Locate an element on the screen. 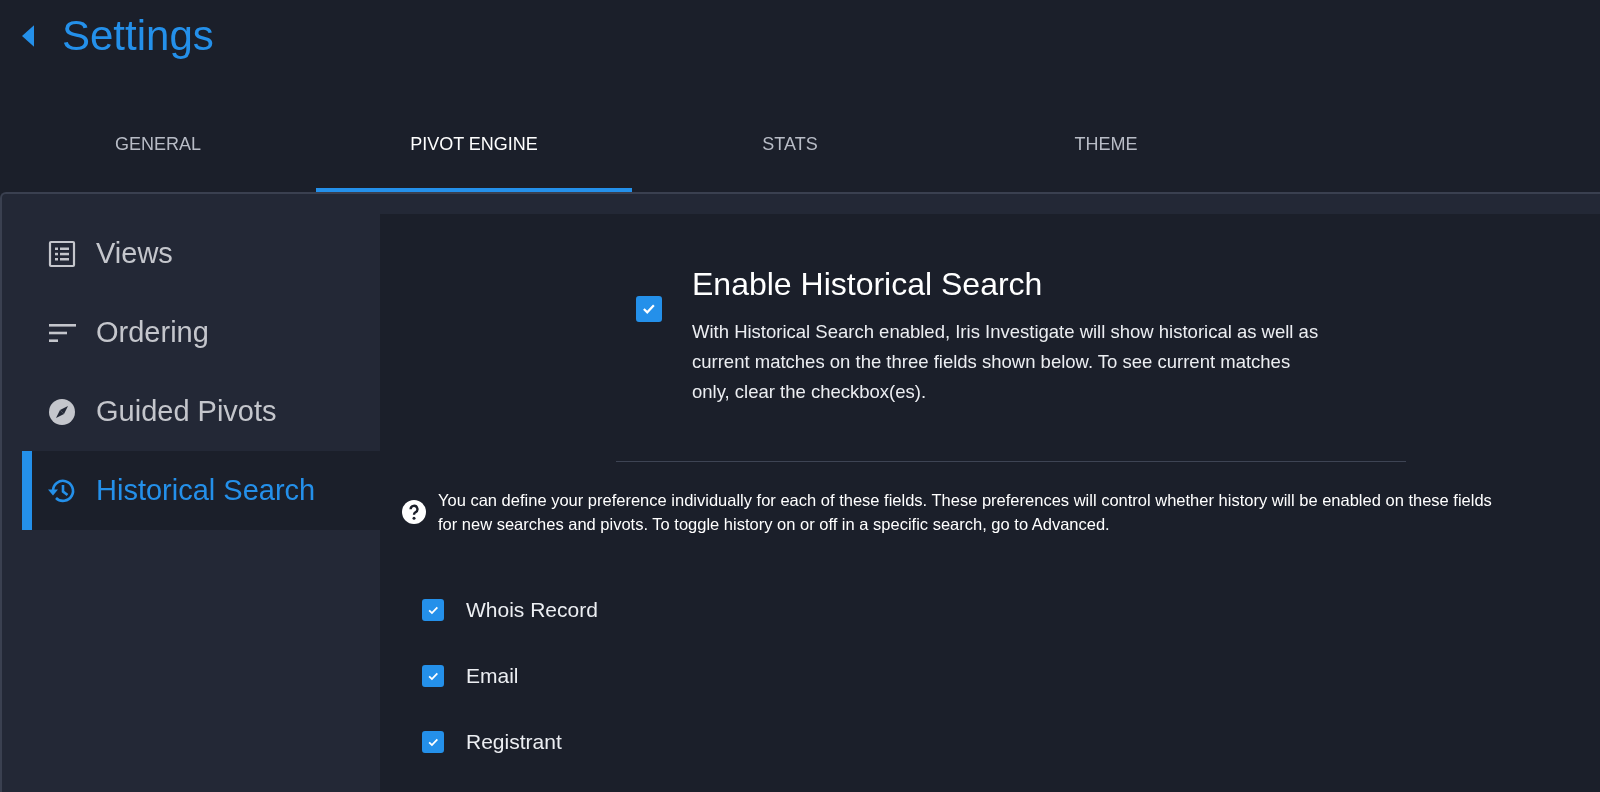  tab: GENERAL is located at coordinates (158, 144).